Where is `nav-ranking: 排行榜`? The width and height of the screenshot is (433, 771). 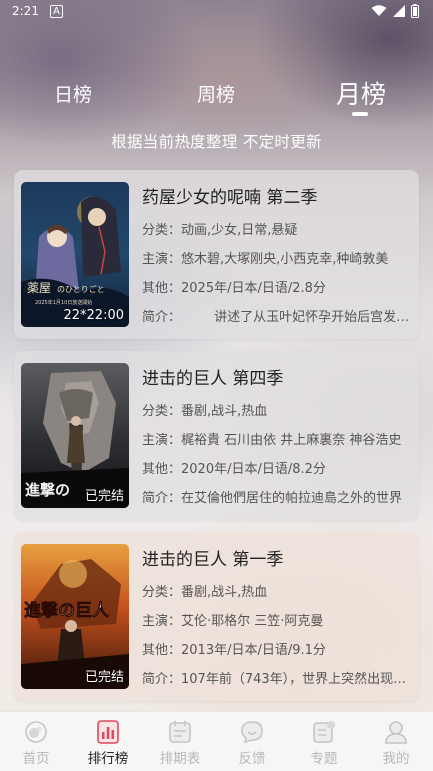 nav-ranking: 排行榜 is located at coordinates (108, 743).